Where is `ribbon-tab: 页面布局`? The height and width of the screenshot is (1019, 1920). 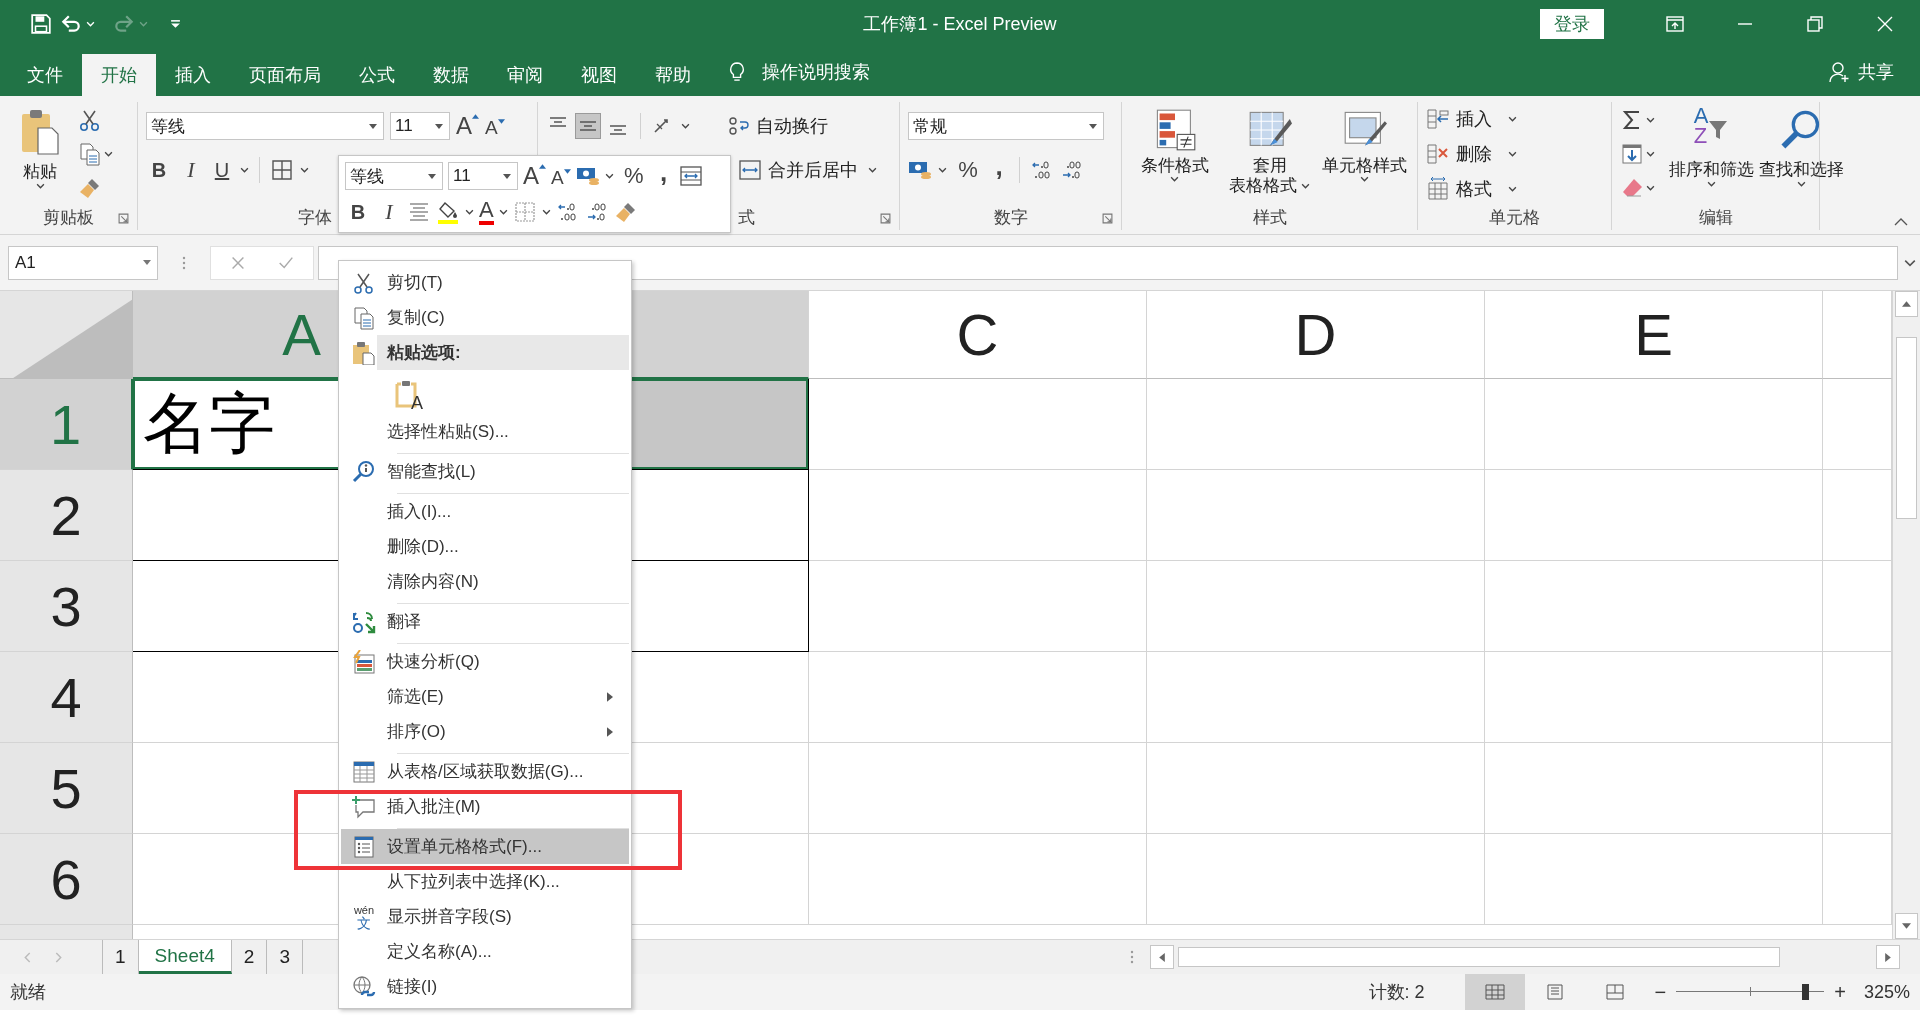 ribbon-tab: 页面布局 is located at coordinates (285, 75).